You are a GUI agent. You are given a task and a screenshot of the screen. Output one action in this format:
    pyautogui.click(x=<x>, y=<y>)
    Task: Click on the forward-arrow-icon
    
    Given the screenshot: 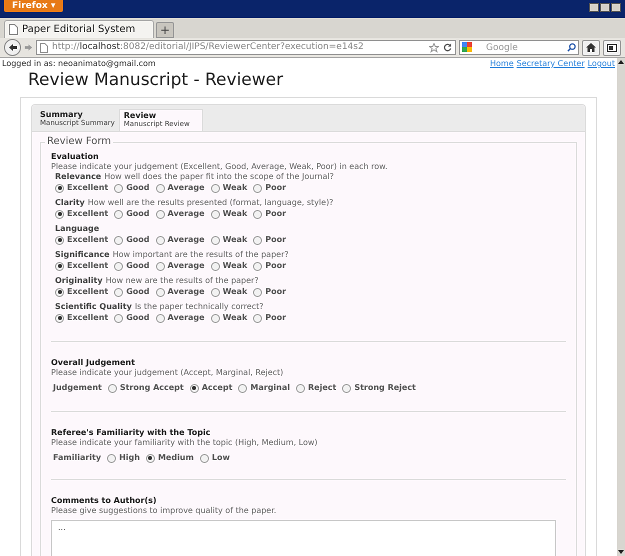 What is the action you would take?
    pyautogui.click(x=28, y=47)
    